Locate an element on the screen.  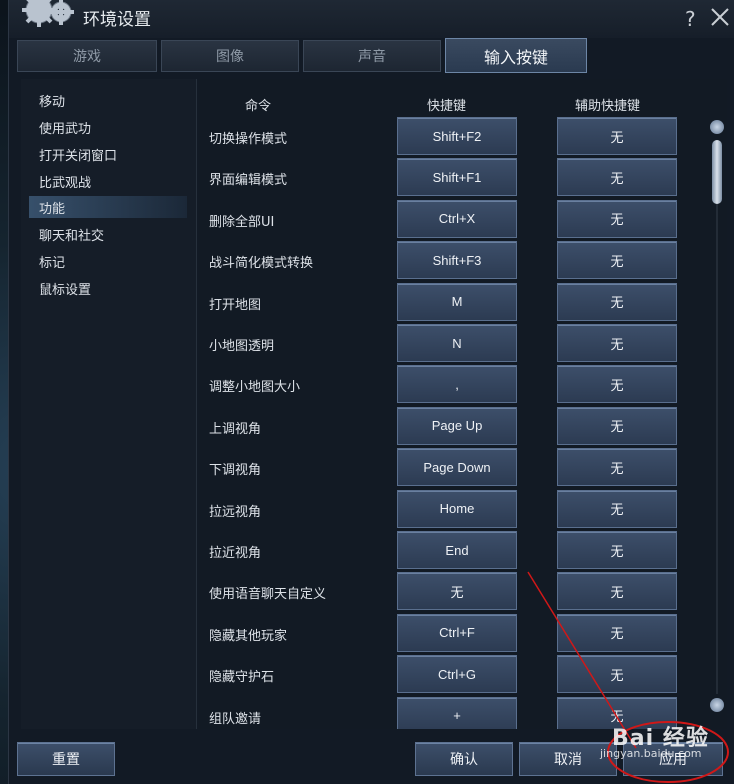
command-label: 组队邀请 is located at coordinates (235, 719).